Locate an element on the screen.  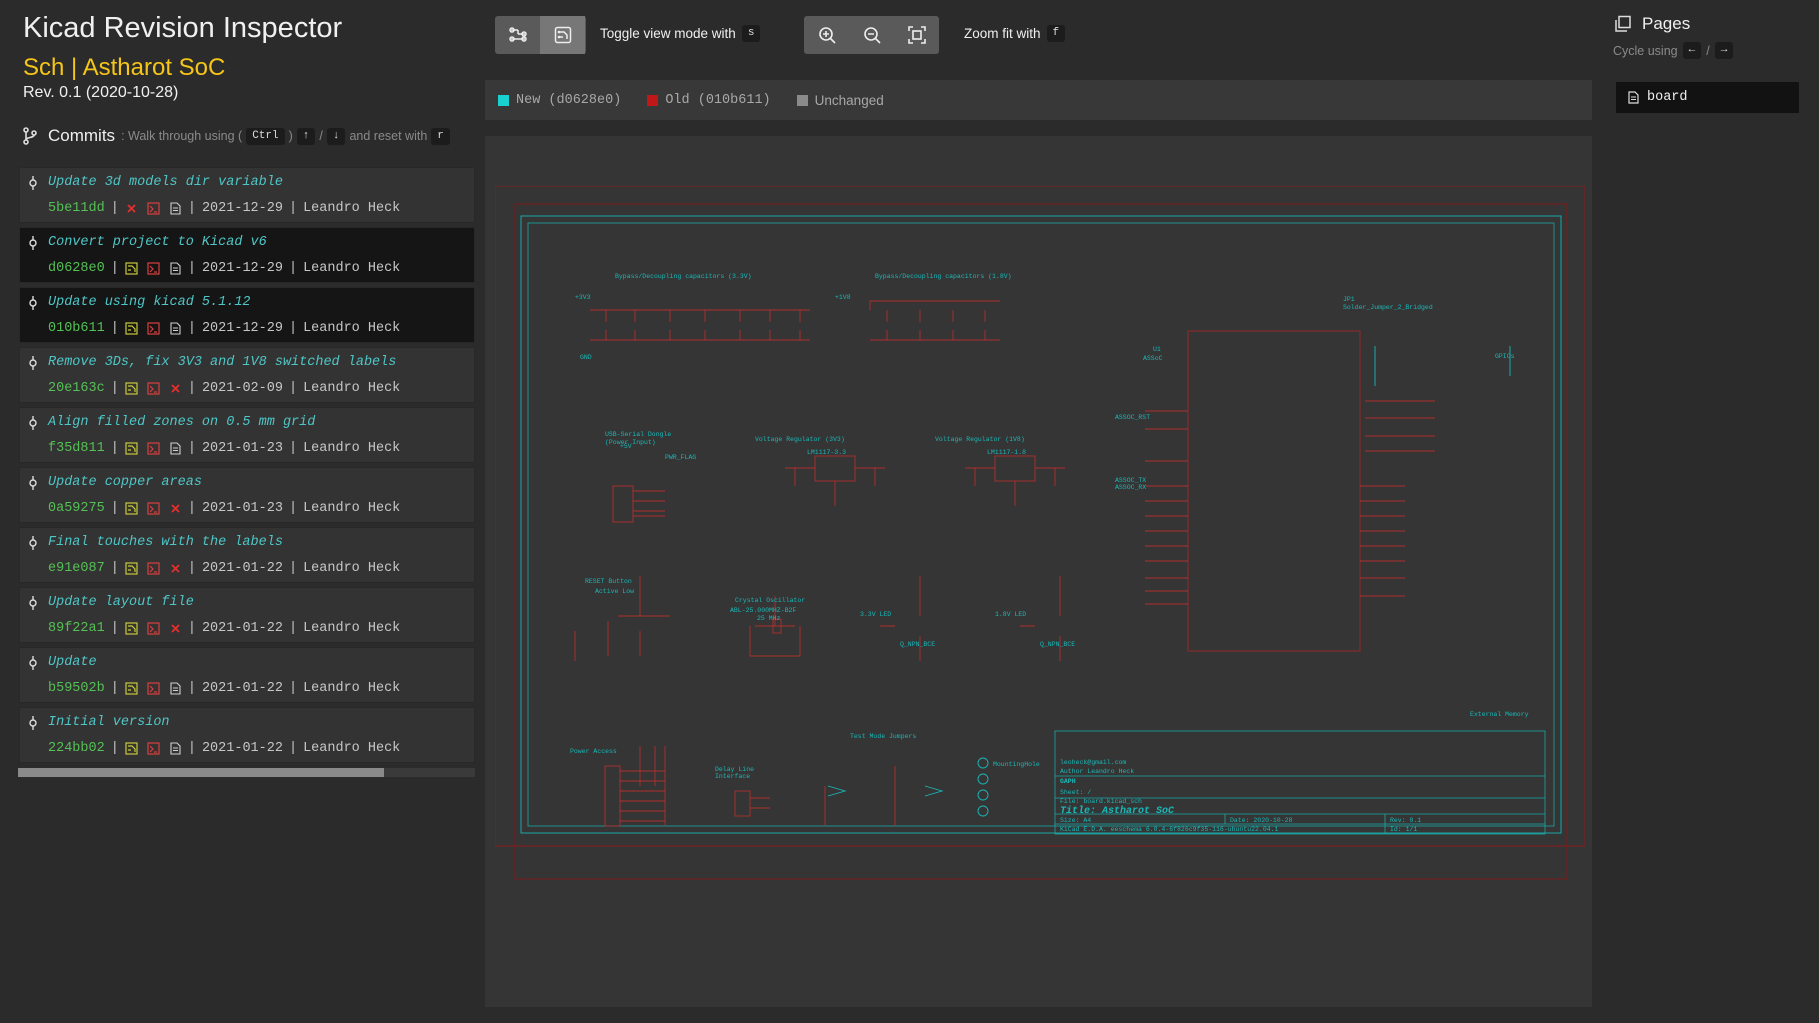
commit-date: 2021-01-23 is located at coordinates (242, 448).